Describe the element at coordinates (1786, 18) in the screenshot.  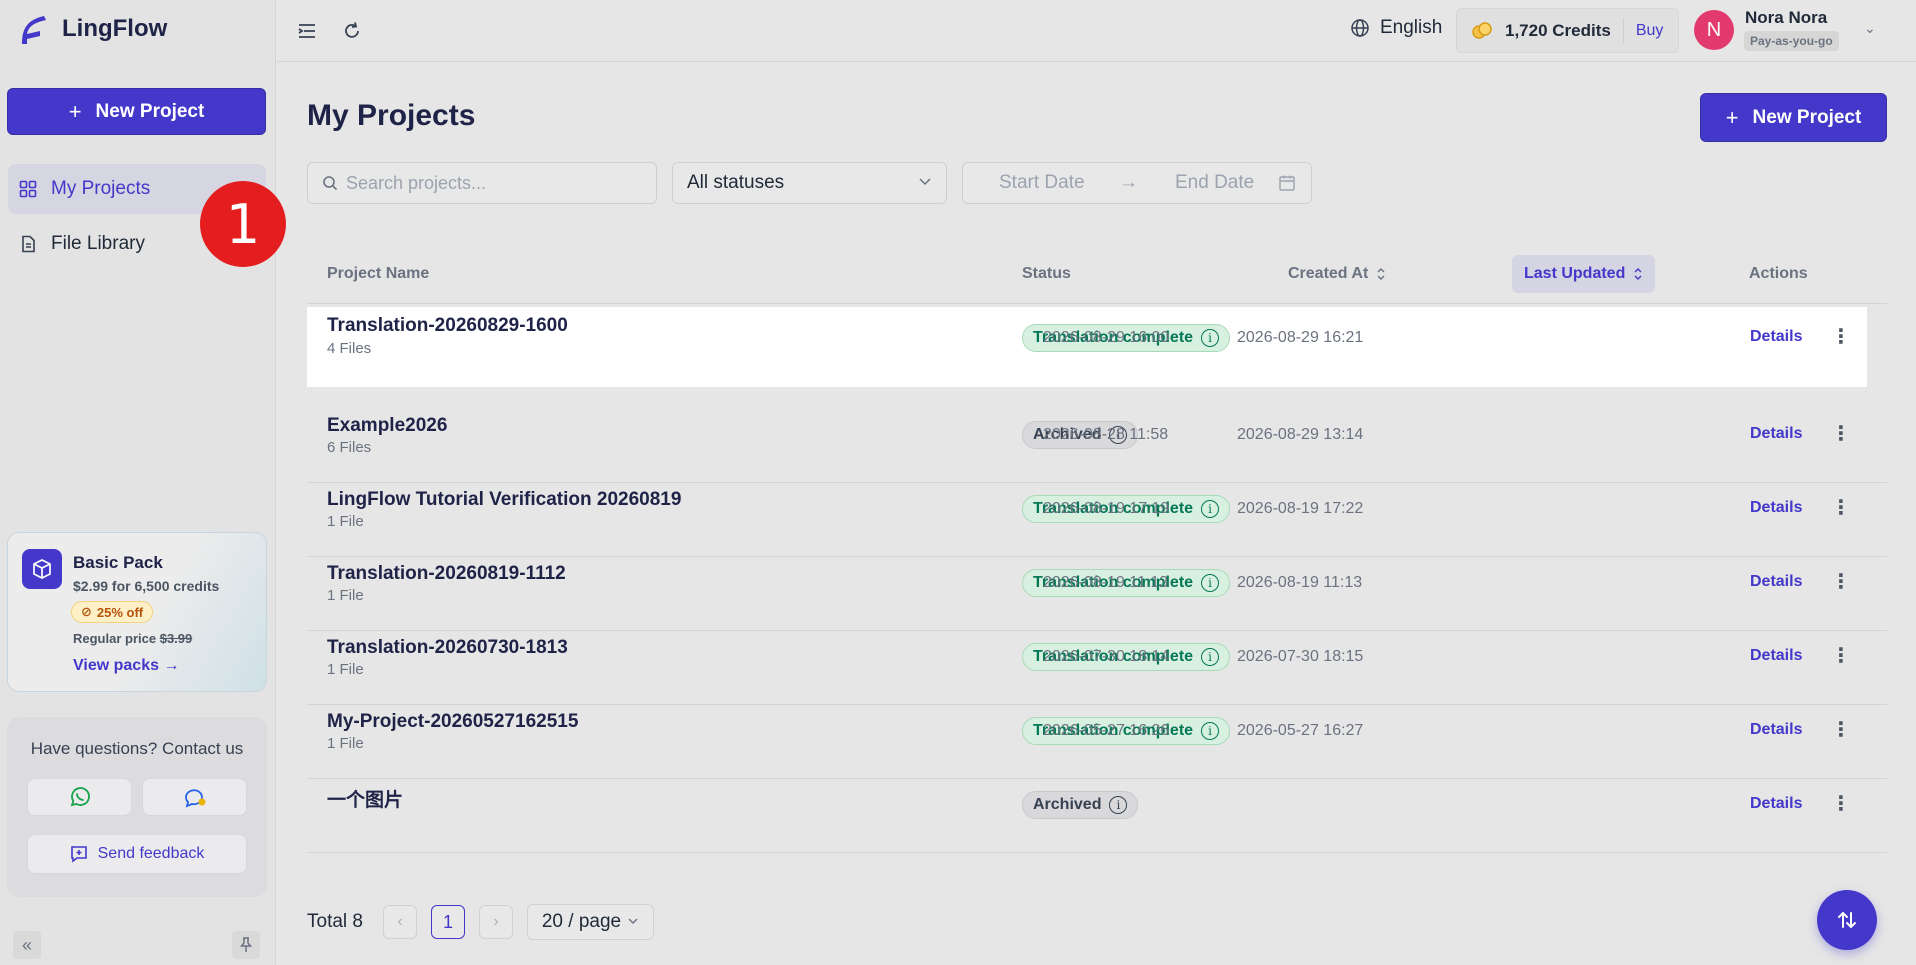
I see `user-name: Nora Nora` at that location.